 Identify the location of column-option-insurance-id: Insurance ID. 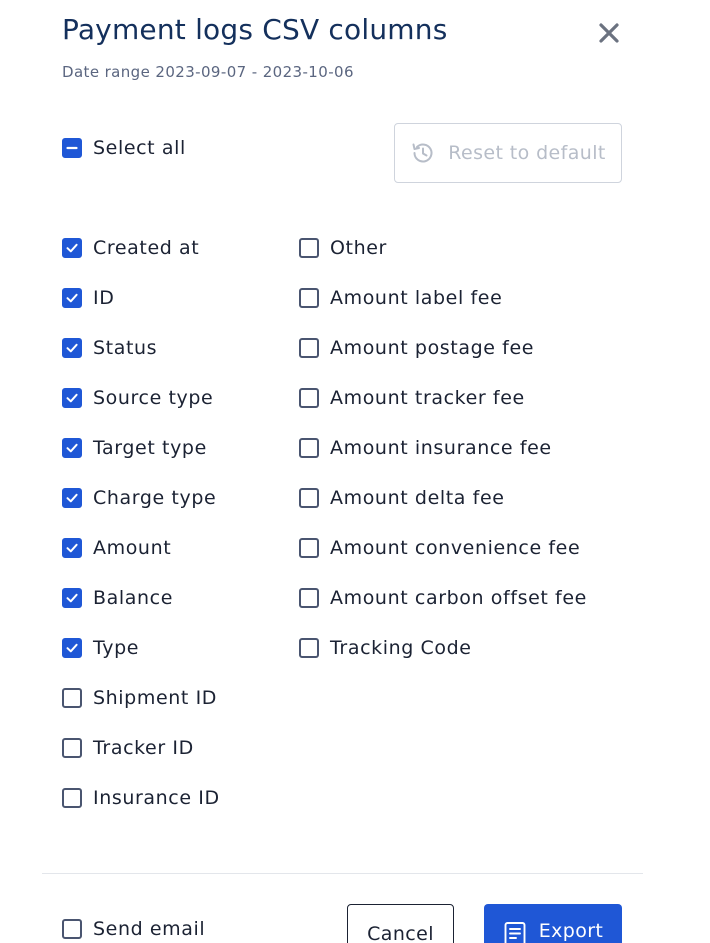
(141, 798).